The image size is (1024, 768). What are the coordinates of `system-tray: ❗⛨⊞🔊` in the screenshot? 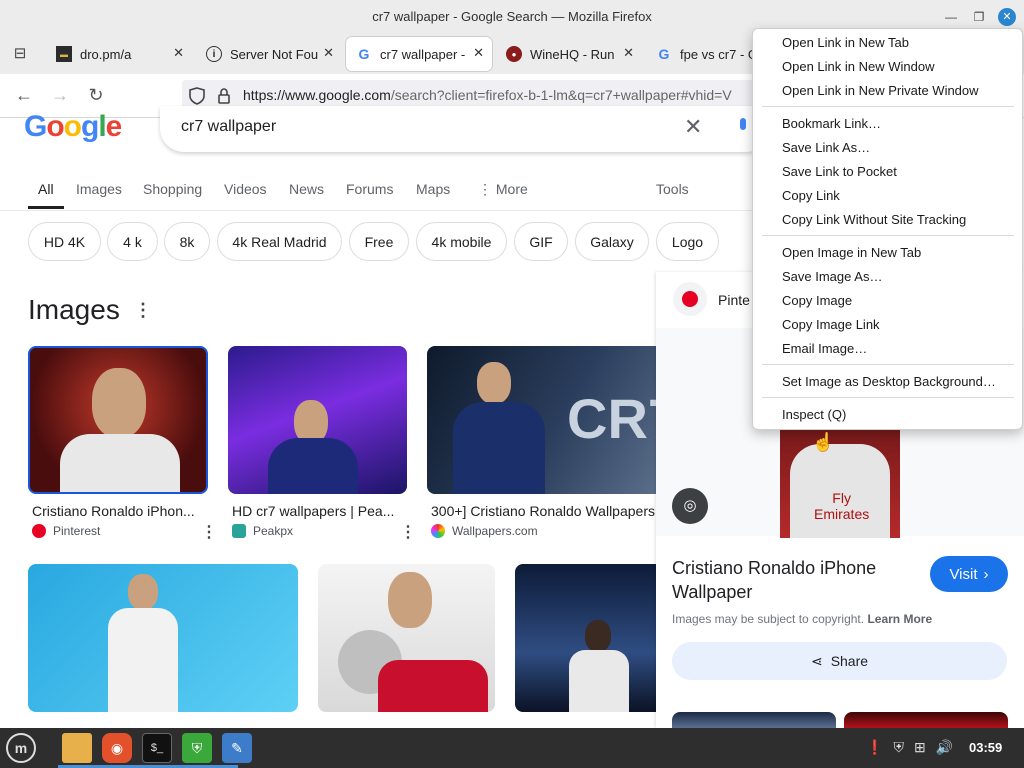 It's located at (914, 747).